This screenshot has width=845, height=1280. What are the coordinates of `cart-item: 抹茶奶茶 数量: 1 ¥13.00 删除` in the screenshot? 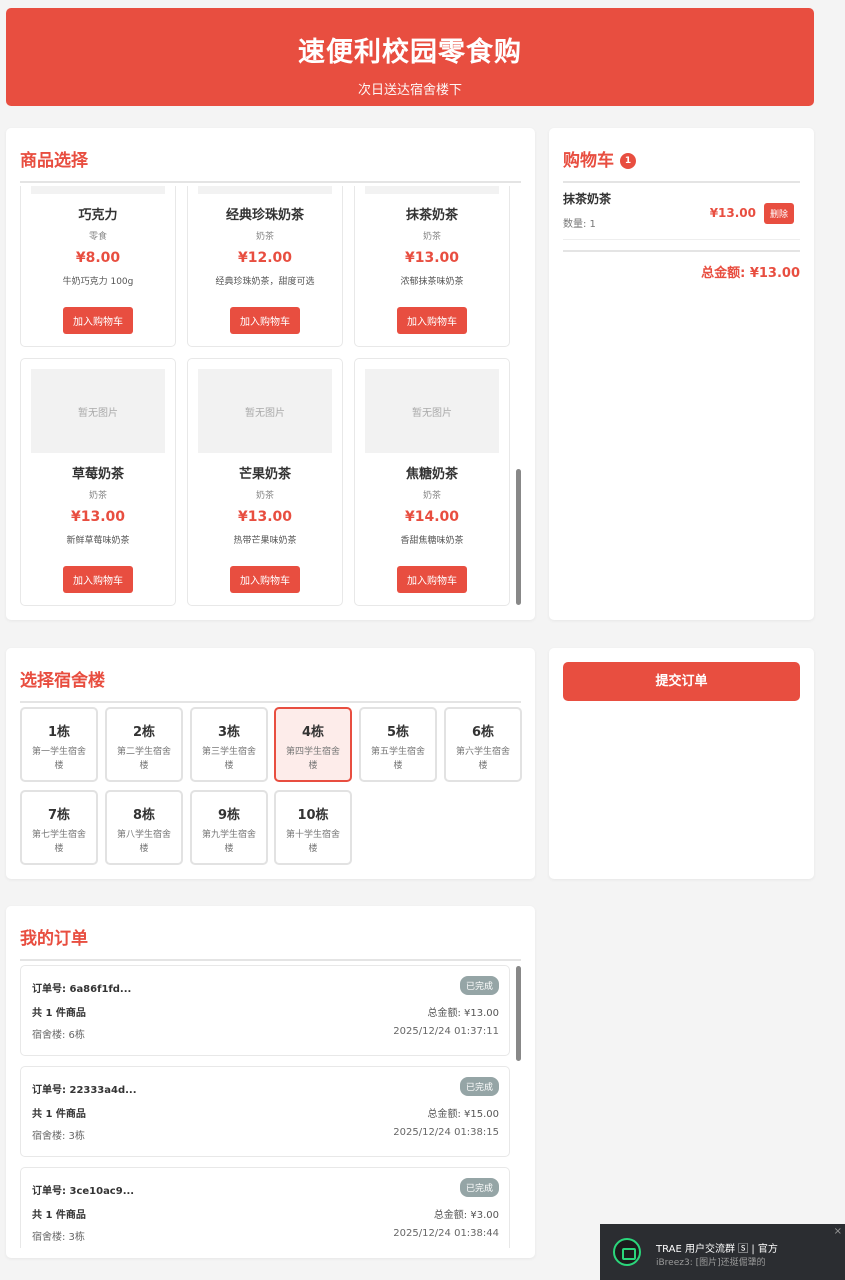 It's located at (681, 215).